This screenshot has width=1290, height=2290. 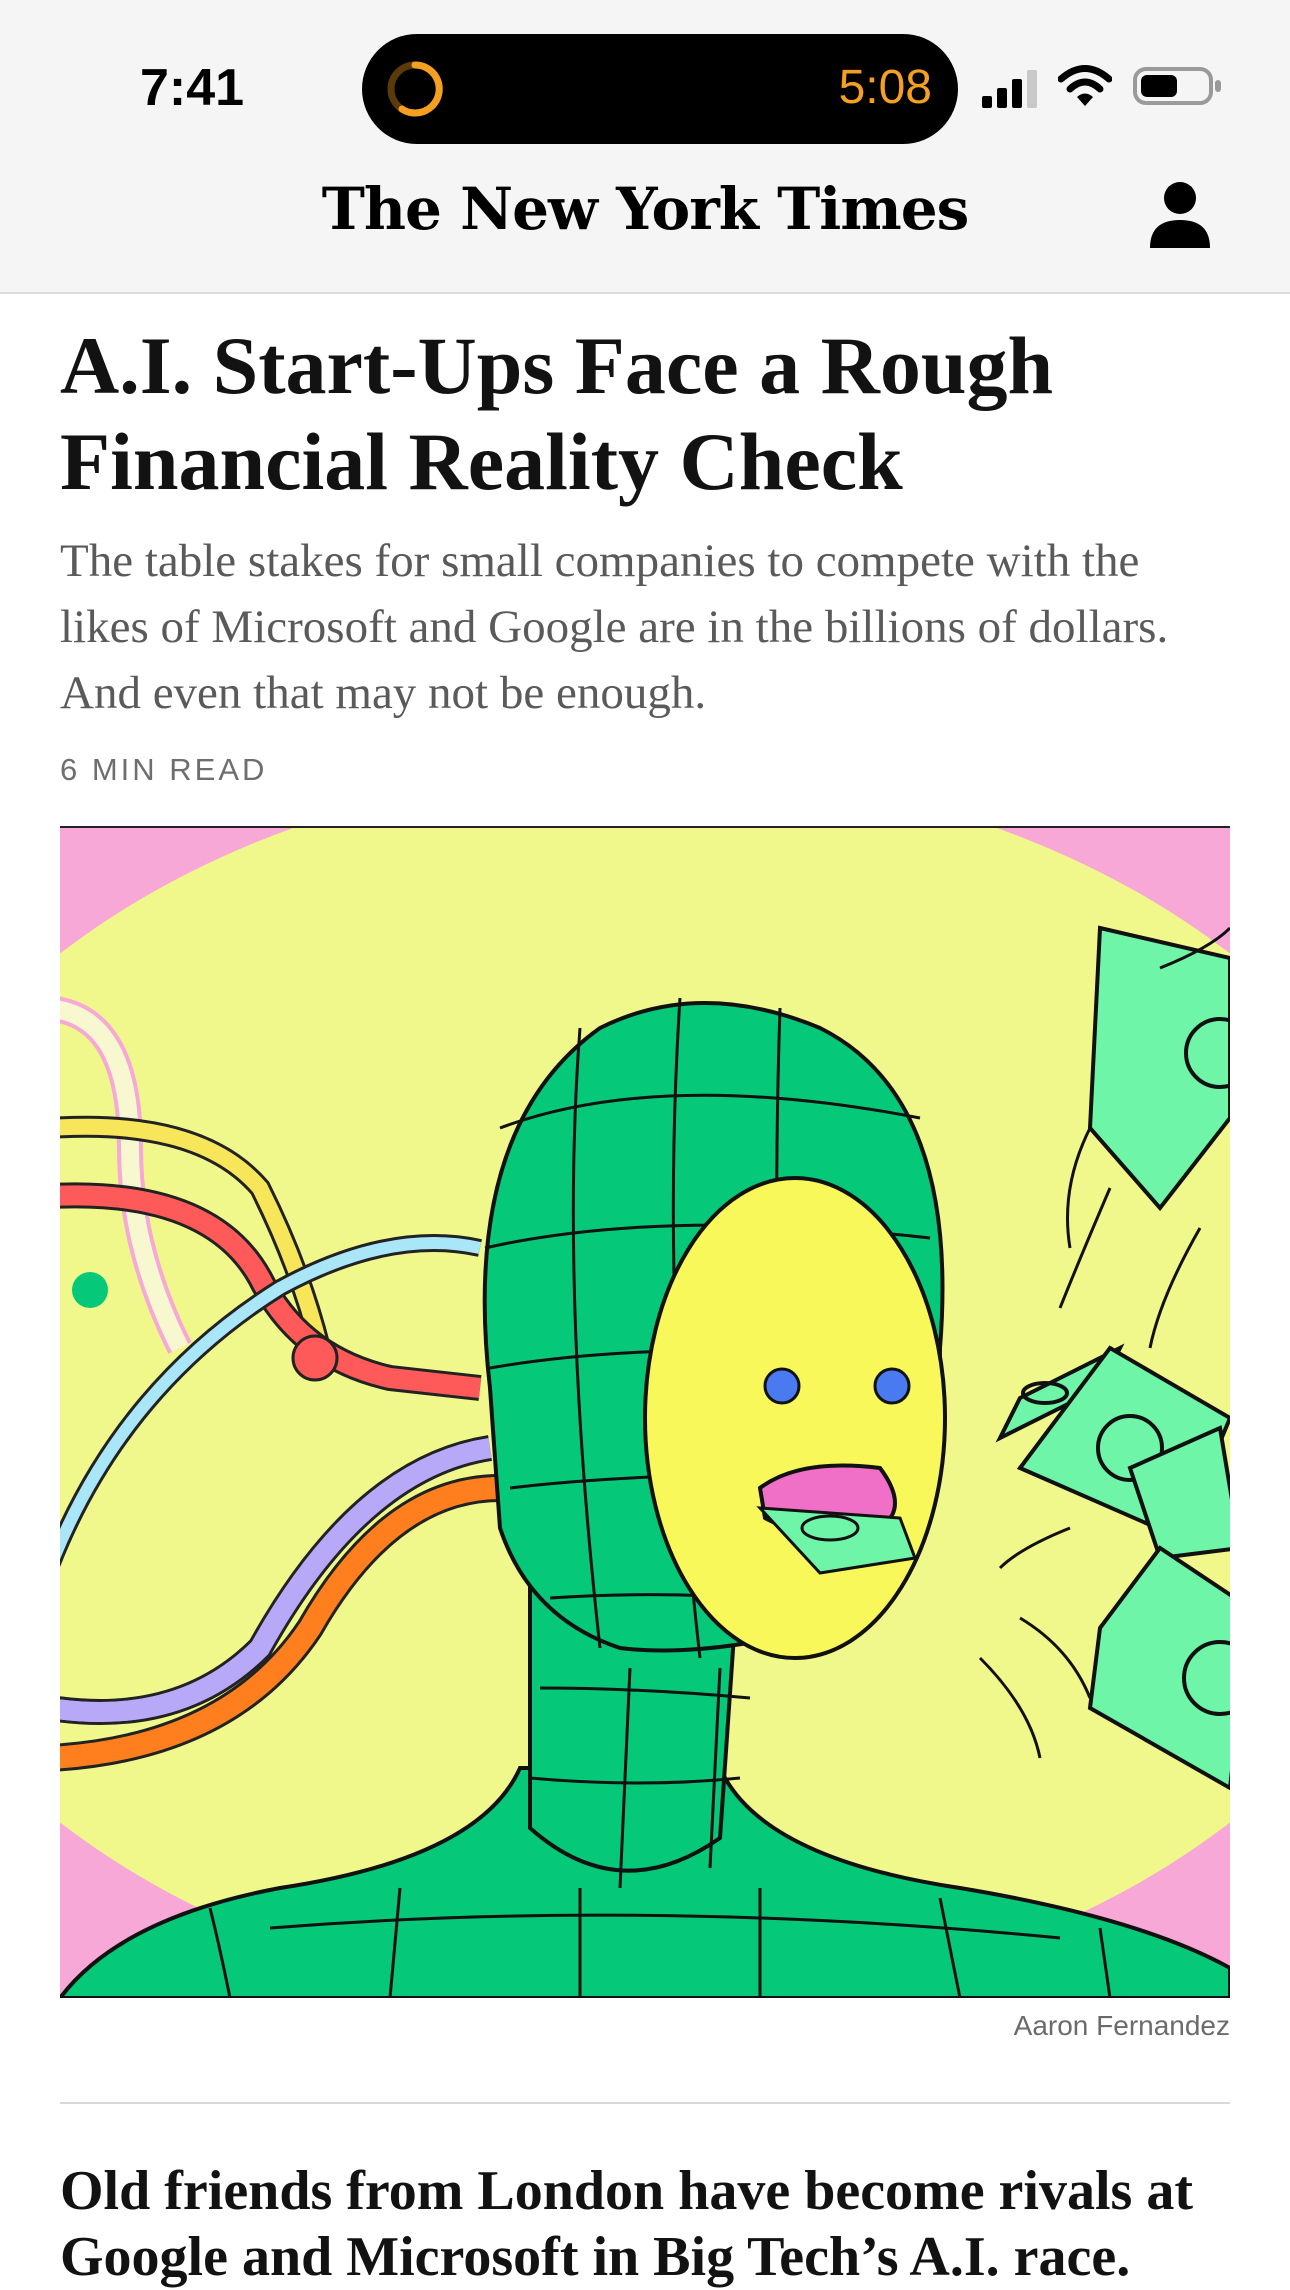 What do you see at coordinates (1121, 2025) in the screenshot?
I see `image-credit: Aaron Fernandez` at bounding box center [1121, 2025].